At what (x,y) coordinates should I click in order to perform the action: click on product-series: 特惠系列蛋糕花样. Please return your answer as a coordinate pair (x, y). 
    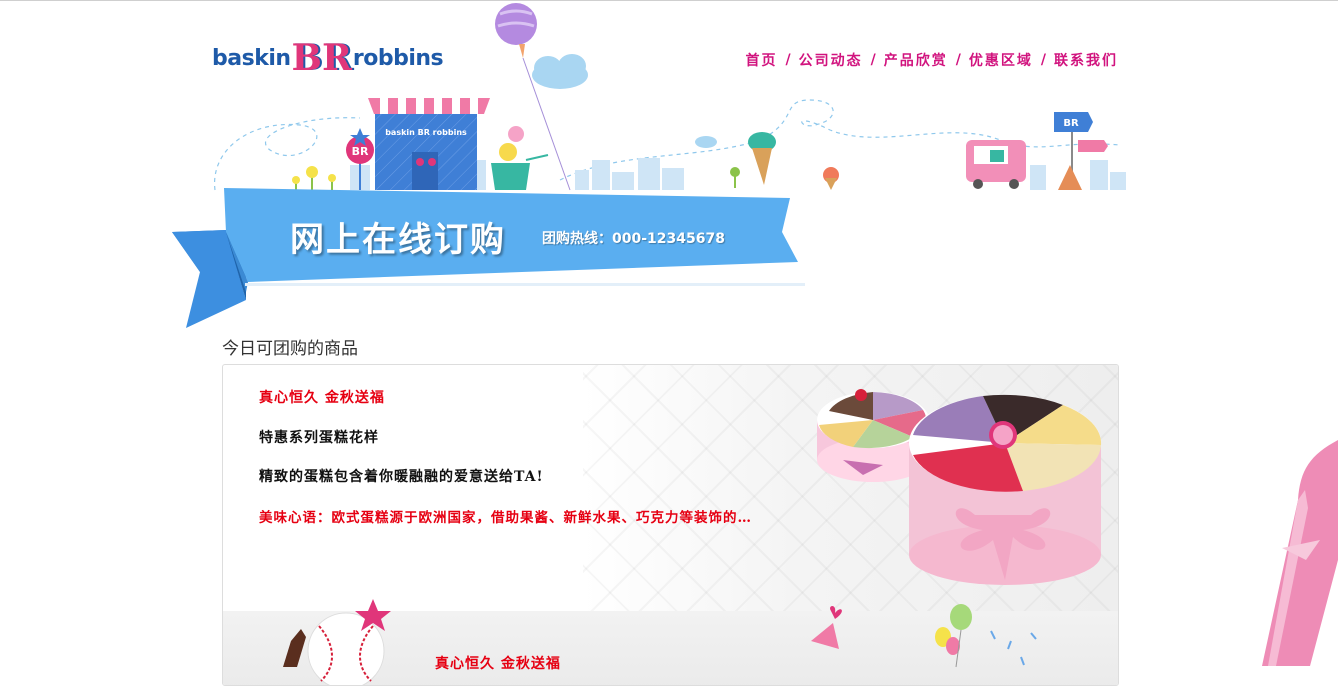
    Looking at the image, I should click on (319, 438).